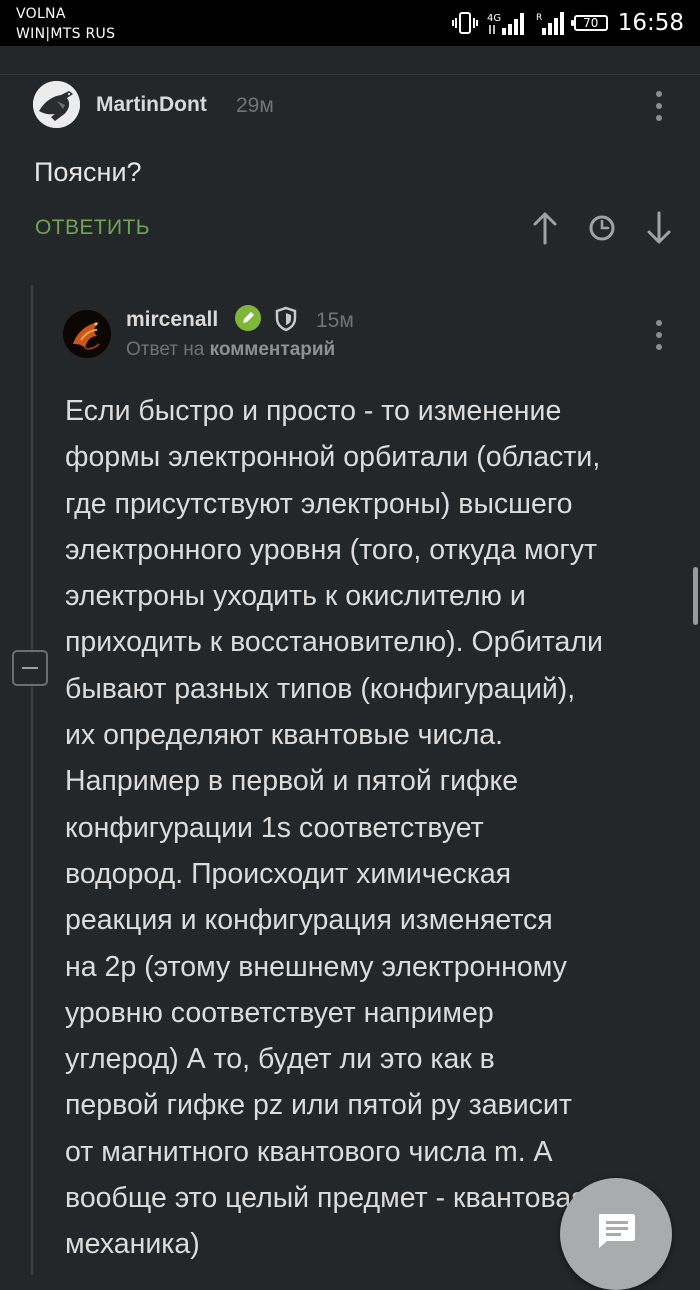  What do you see at coordinates (539, 18) in the screenshot?
I see `roaming-label: R` at bounding box center [539, 18].